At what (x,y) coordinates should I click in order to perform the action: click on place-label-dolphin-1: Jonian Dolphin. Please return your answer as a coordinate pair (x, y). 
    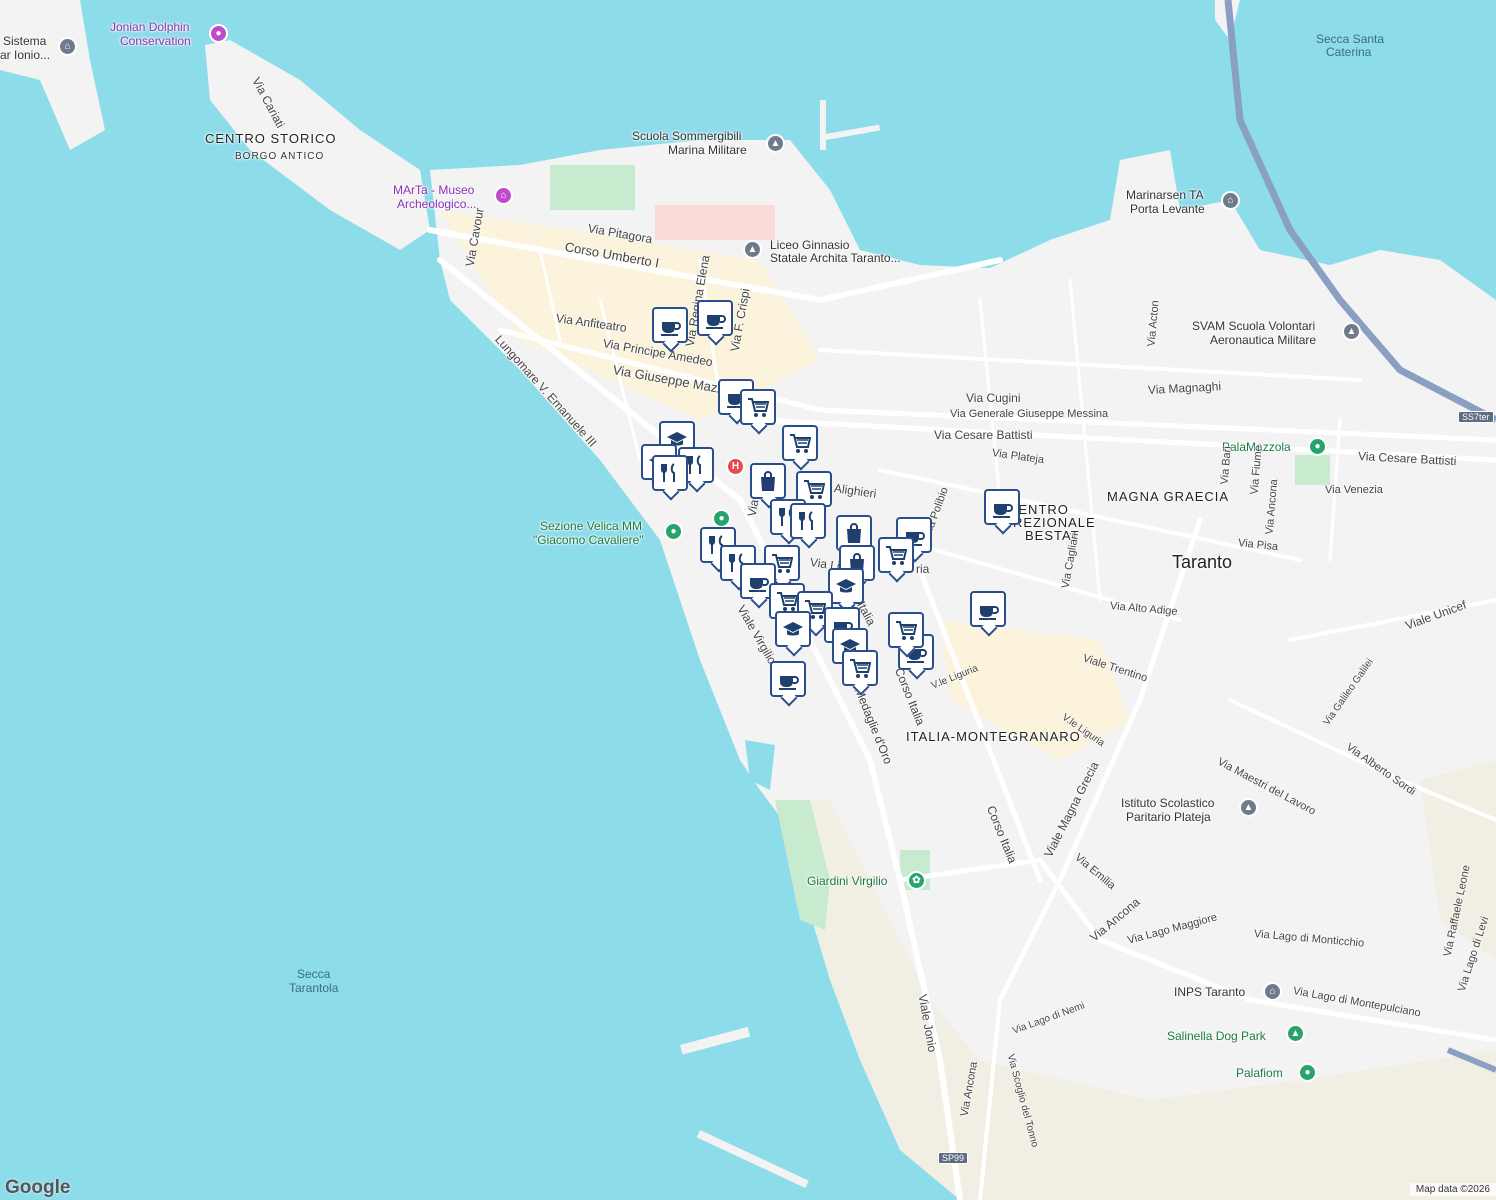
    Looking at the image, I should click on (150, 27).